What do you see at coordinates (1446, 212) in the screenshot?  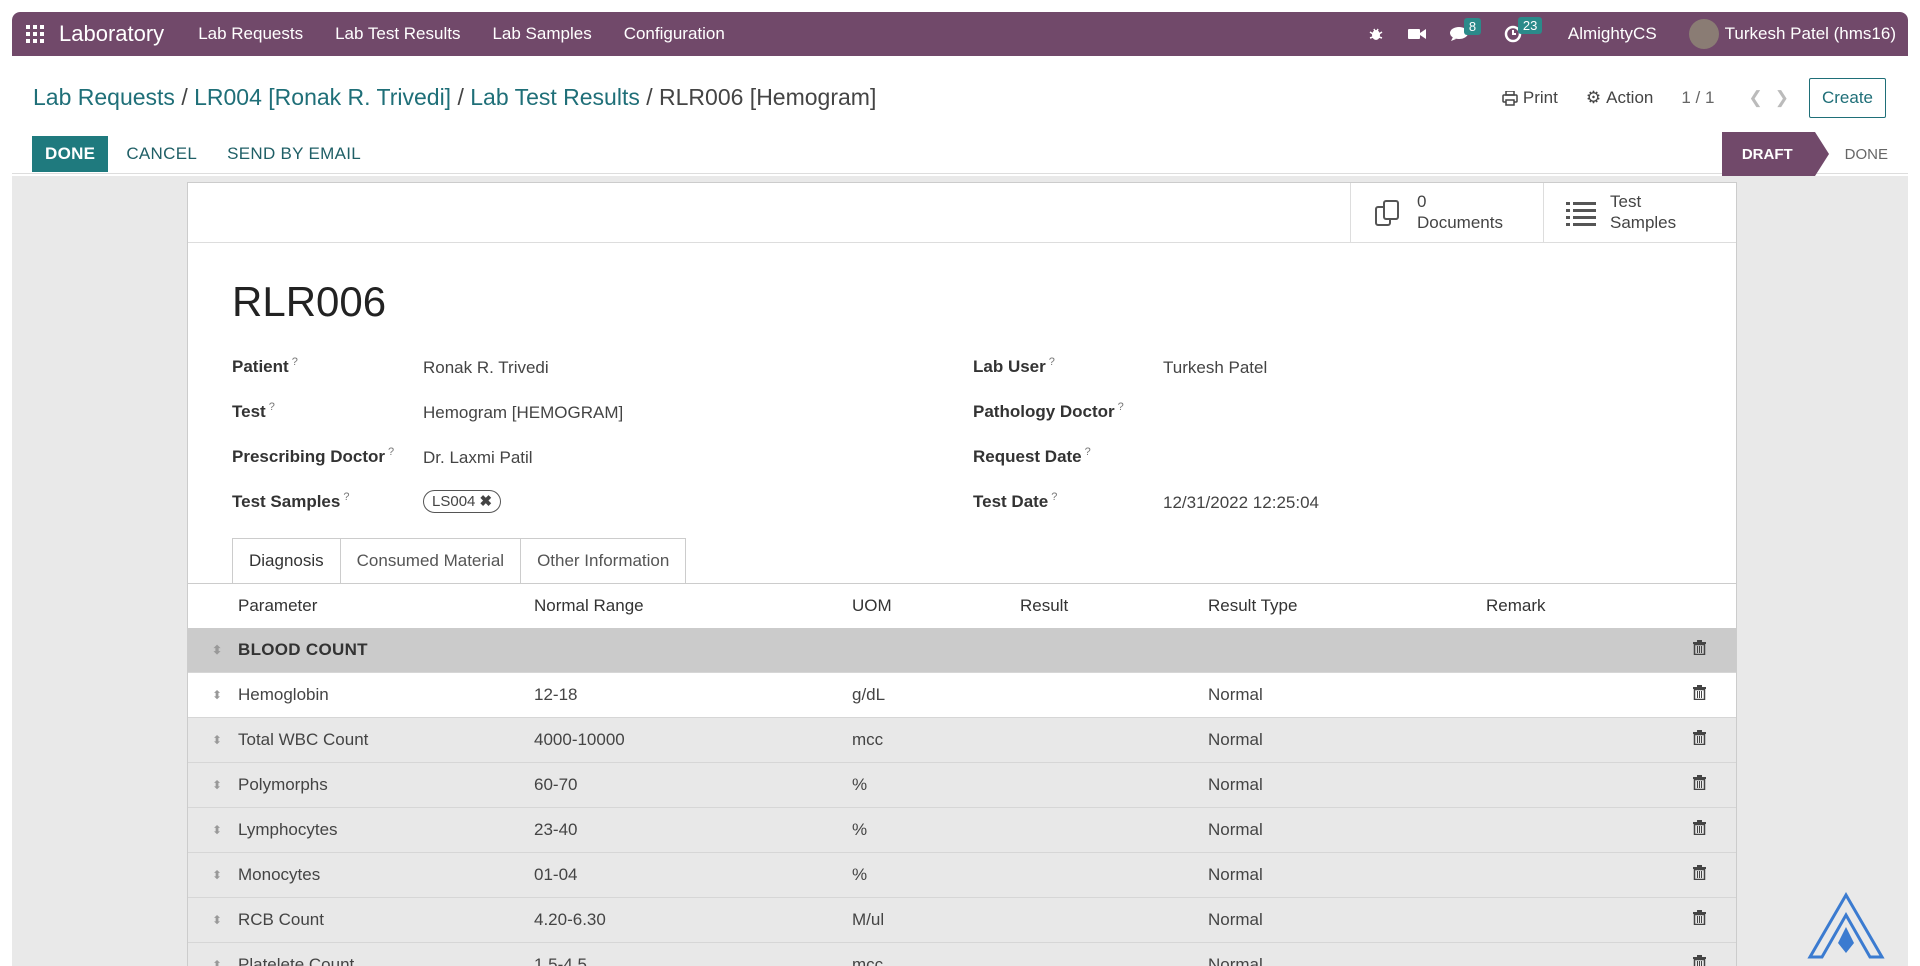 I see `documents-smart-button: 0 Documents` at bounding box center [1446, 212].